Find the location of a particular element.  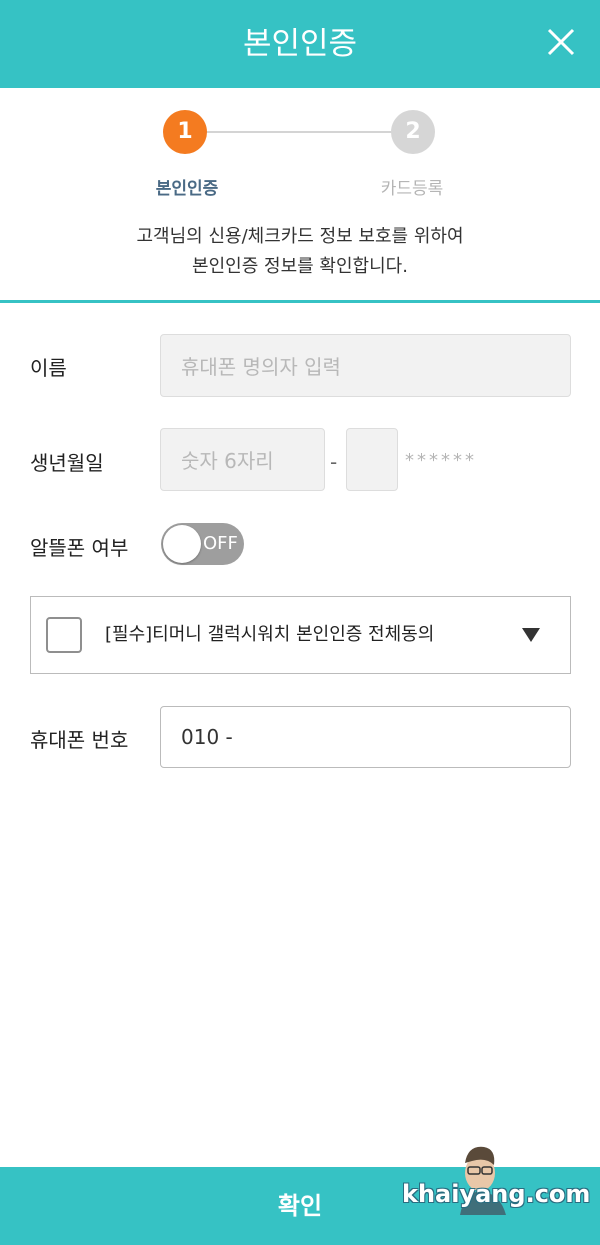

agreement-row: [필수]티머니 갤럭시워치 본인인증 전체동의 is located at coordinates (300, 635).